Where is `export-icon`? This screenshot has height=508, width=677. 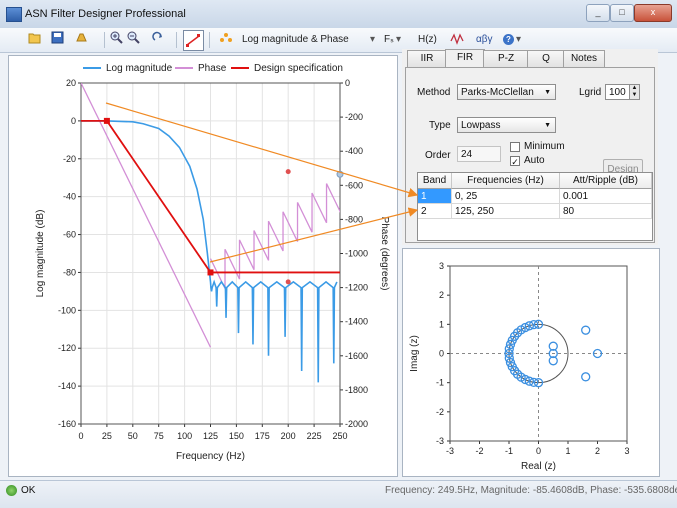 export-icon is located at coordinates (82, 39).